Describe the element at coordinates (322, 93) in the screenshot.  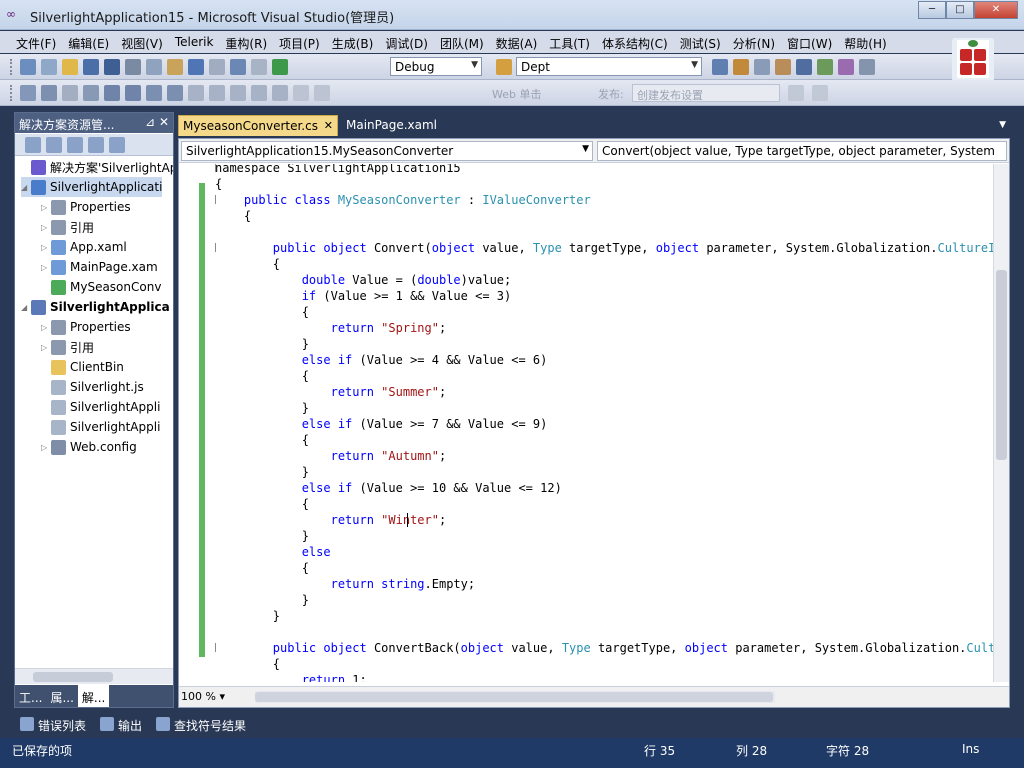
I see `settings-icon` at that location.